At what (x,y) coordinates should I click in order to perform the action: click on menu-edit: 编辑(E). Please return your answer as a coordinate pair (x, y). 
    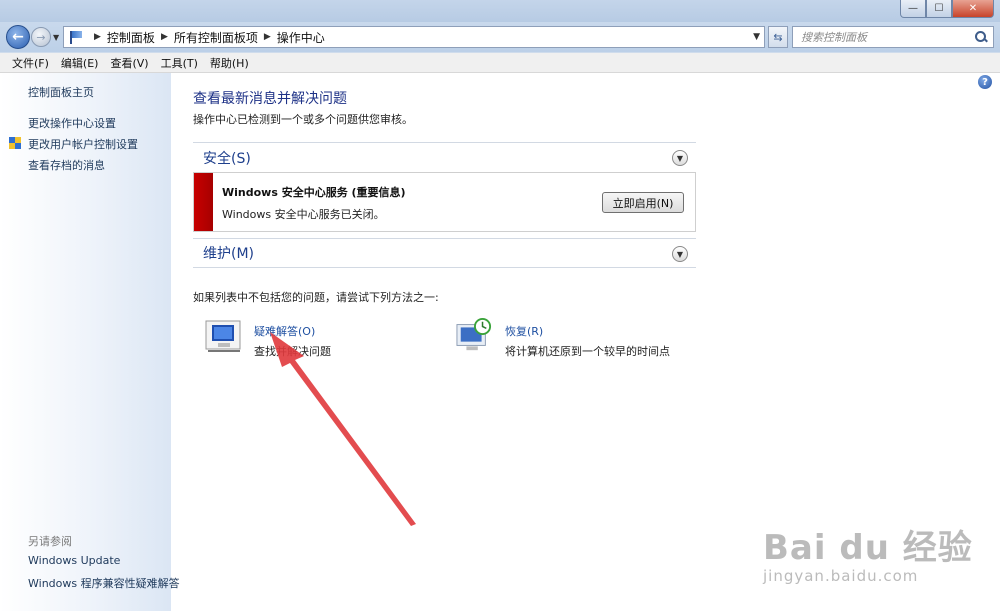
    Looking at the image, I should click on (80, 63).